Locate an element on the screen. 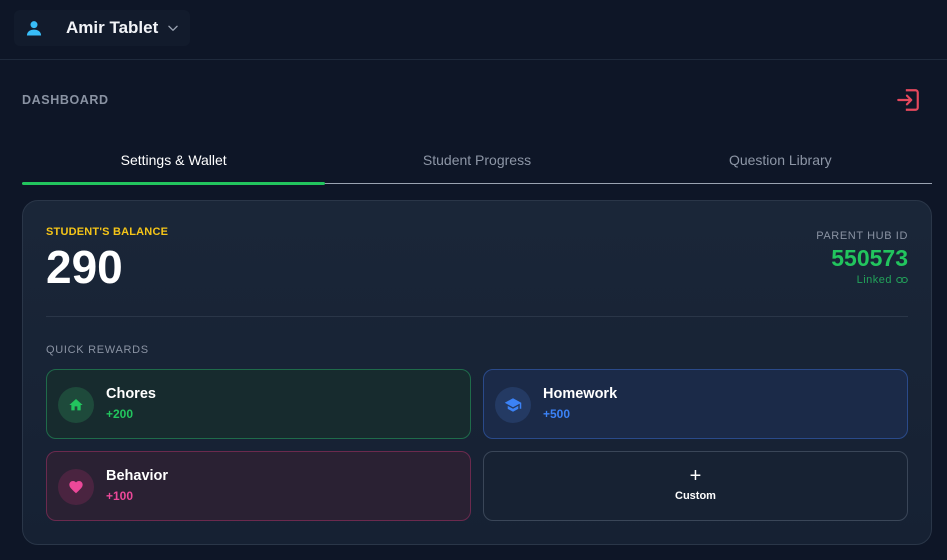 The image size is (947, 560). tab-settings-wallet: Settings & Wallet is located at coordinates (174, 161).